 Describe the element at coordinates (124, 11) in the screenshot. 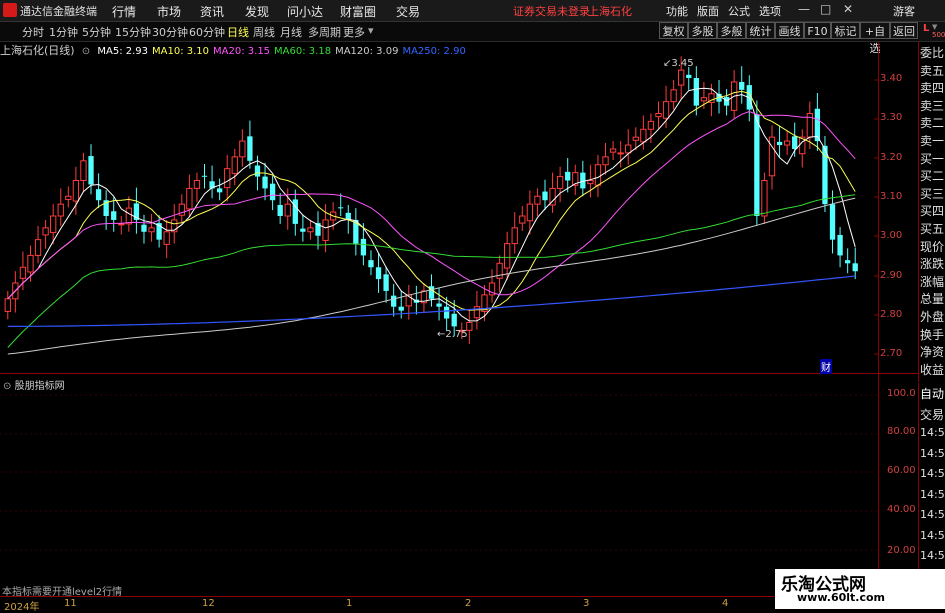

I see `menu-hangqing: 行情` at that location.